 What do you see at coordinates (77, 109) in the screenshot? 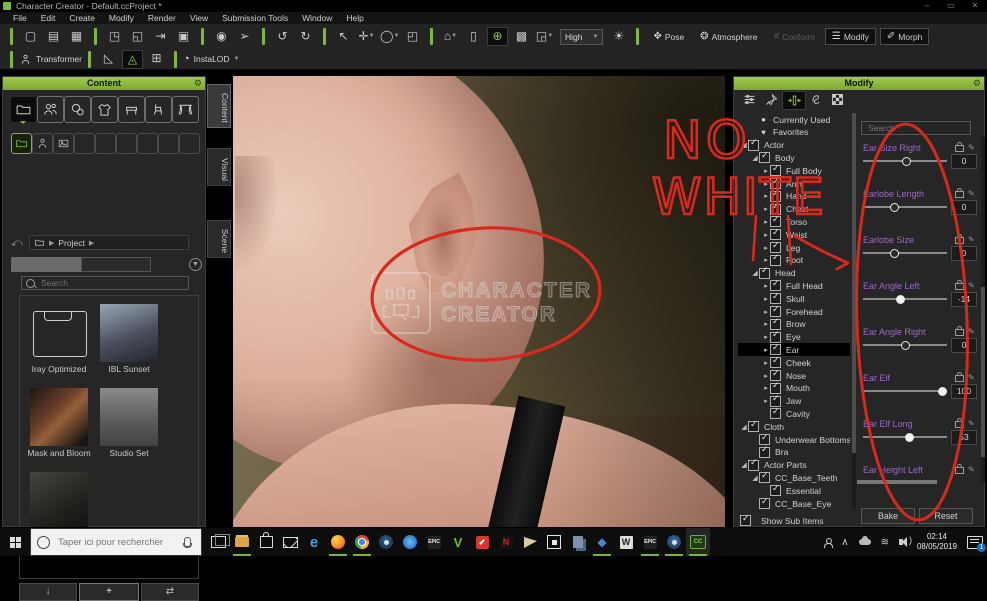
I see `category-sphere-button` at bounding box center [77, 109].